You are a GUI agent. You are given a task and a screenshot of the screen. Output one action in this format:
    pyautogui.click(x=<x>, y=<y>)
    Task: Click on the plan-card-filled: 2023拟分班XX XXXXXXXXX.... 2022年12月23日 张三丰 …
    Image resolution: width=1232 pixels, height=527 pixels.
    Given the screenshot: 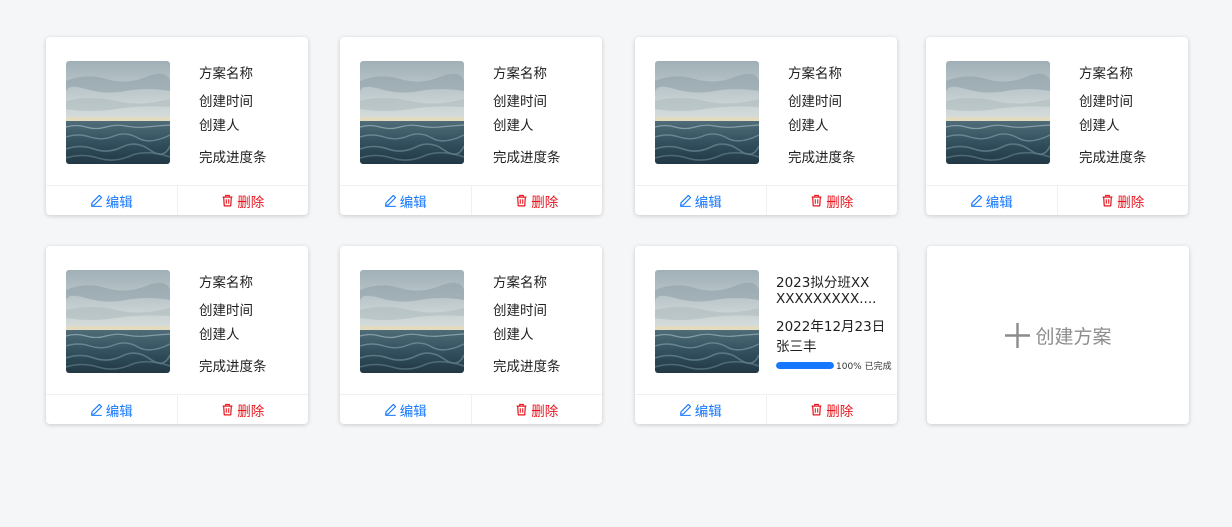 What is the action you would take?
    pyautogui.click(x=766, y=335)
    